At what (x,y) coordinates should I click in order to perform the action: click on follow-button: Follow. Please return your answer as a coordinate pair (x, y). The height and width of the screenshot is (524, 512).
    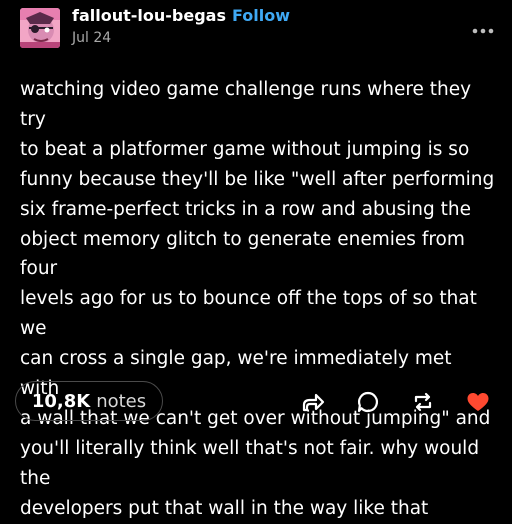
    Looking at the image, I should click on (261, 15).